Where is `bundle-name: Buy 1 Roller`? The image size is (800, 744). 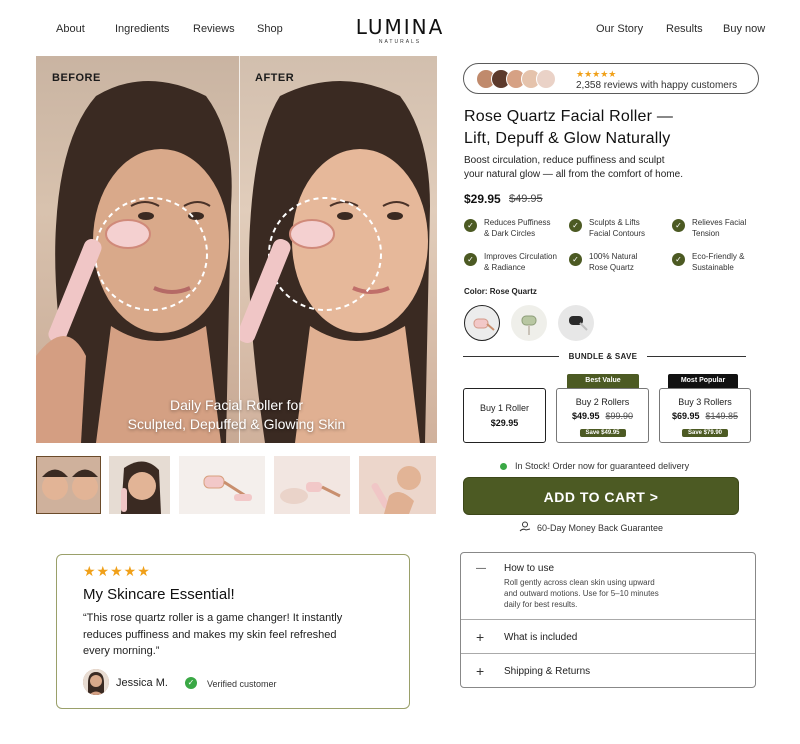 bundle-name: Buy 1 Roller is located at coordinates (504, 408).